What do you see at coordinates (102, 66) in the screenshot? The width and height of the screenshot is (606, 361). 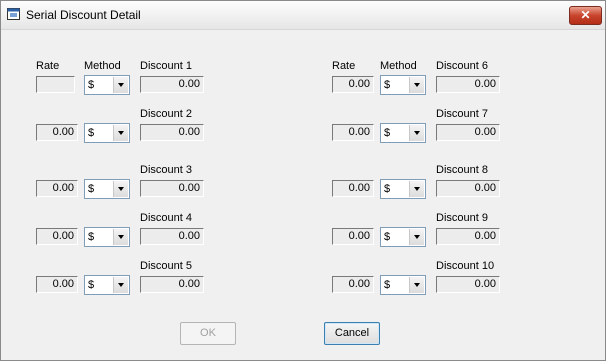 I see `method-header-left: Method` at bounding box center [102, 66].